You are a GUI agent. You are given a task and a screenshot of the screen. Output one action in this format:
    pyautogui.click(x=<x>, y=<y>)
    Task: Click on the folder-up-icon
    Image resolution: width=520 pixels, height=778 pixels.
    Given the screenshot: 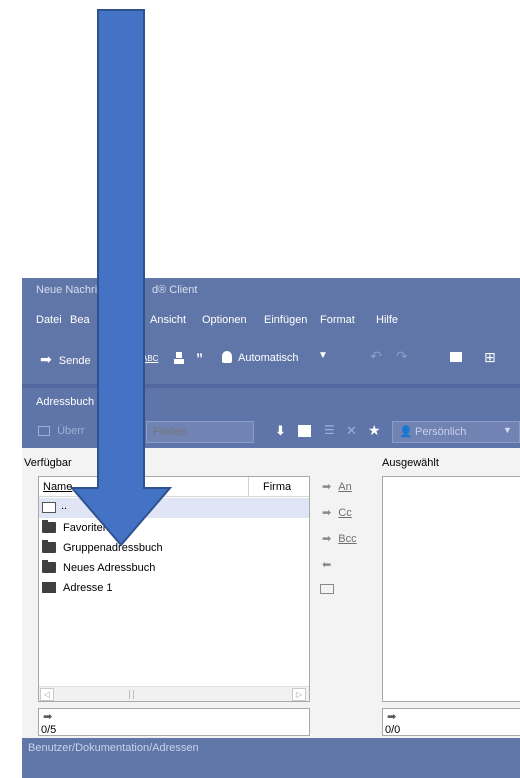 What is the action you would take?
    pyautogui.click(x=49, y=507)
    